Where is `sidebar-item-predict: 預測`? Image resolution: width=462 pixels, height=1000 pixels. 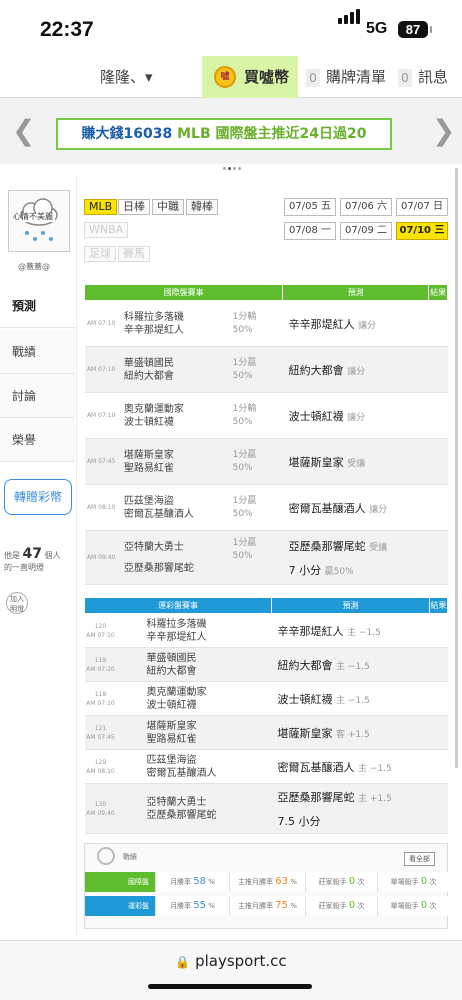
sidebar-item-predict: 預測 is located at coordinates (37, 306).